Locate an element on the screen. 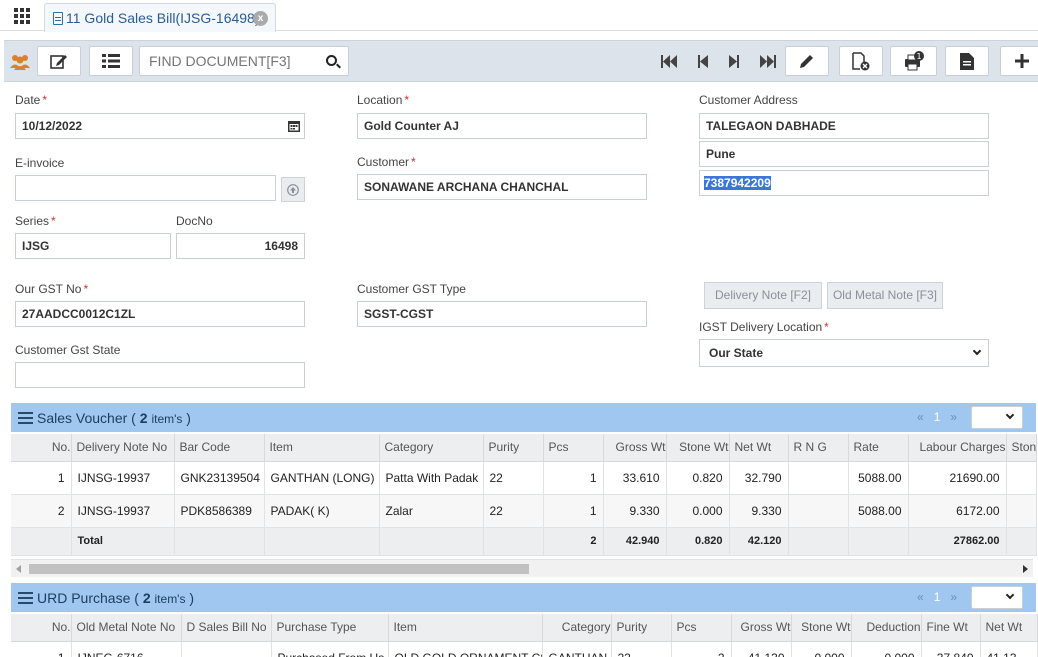 The width and height of the screenshot is (1038, 657). scroll-left-icon is located at coordinates (18, 569).